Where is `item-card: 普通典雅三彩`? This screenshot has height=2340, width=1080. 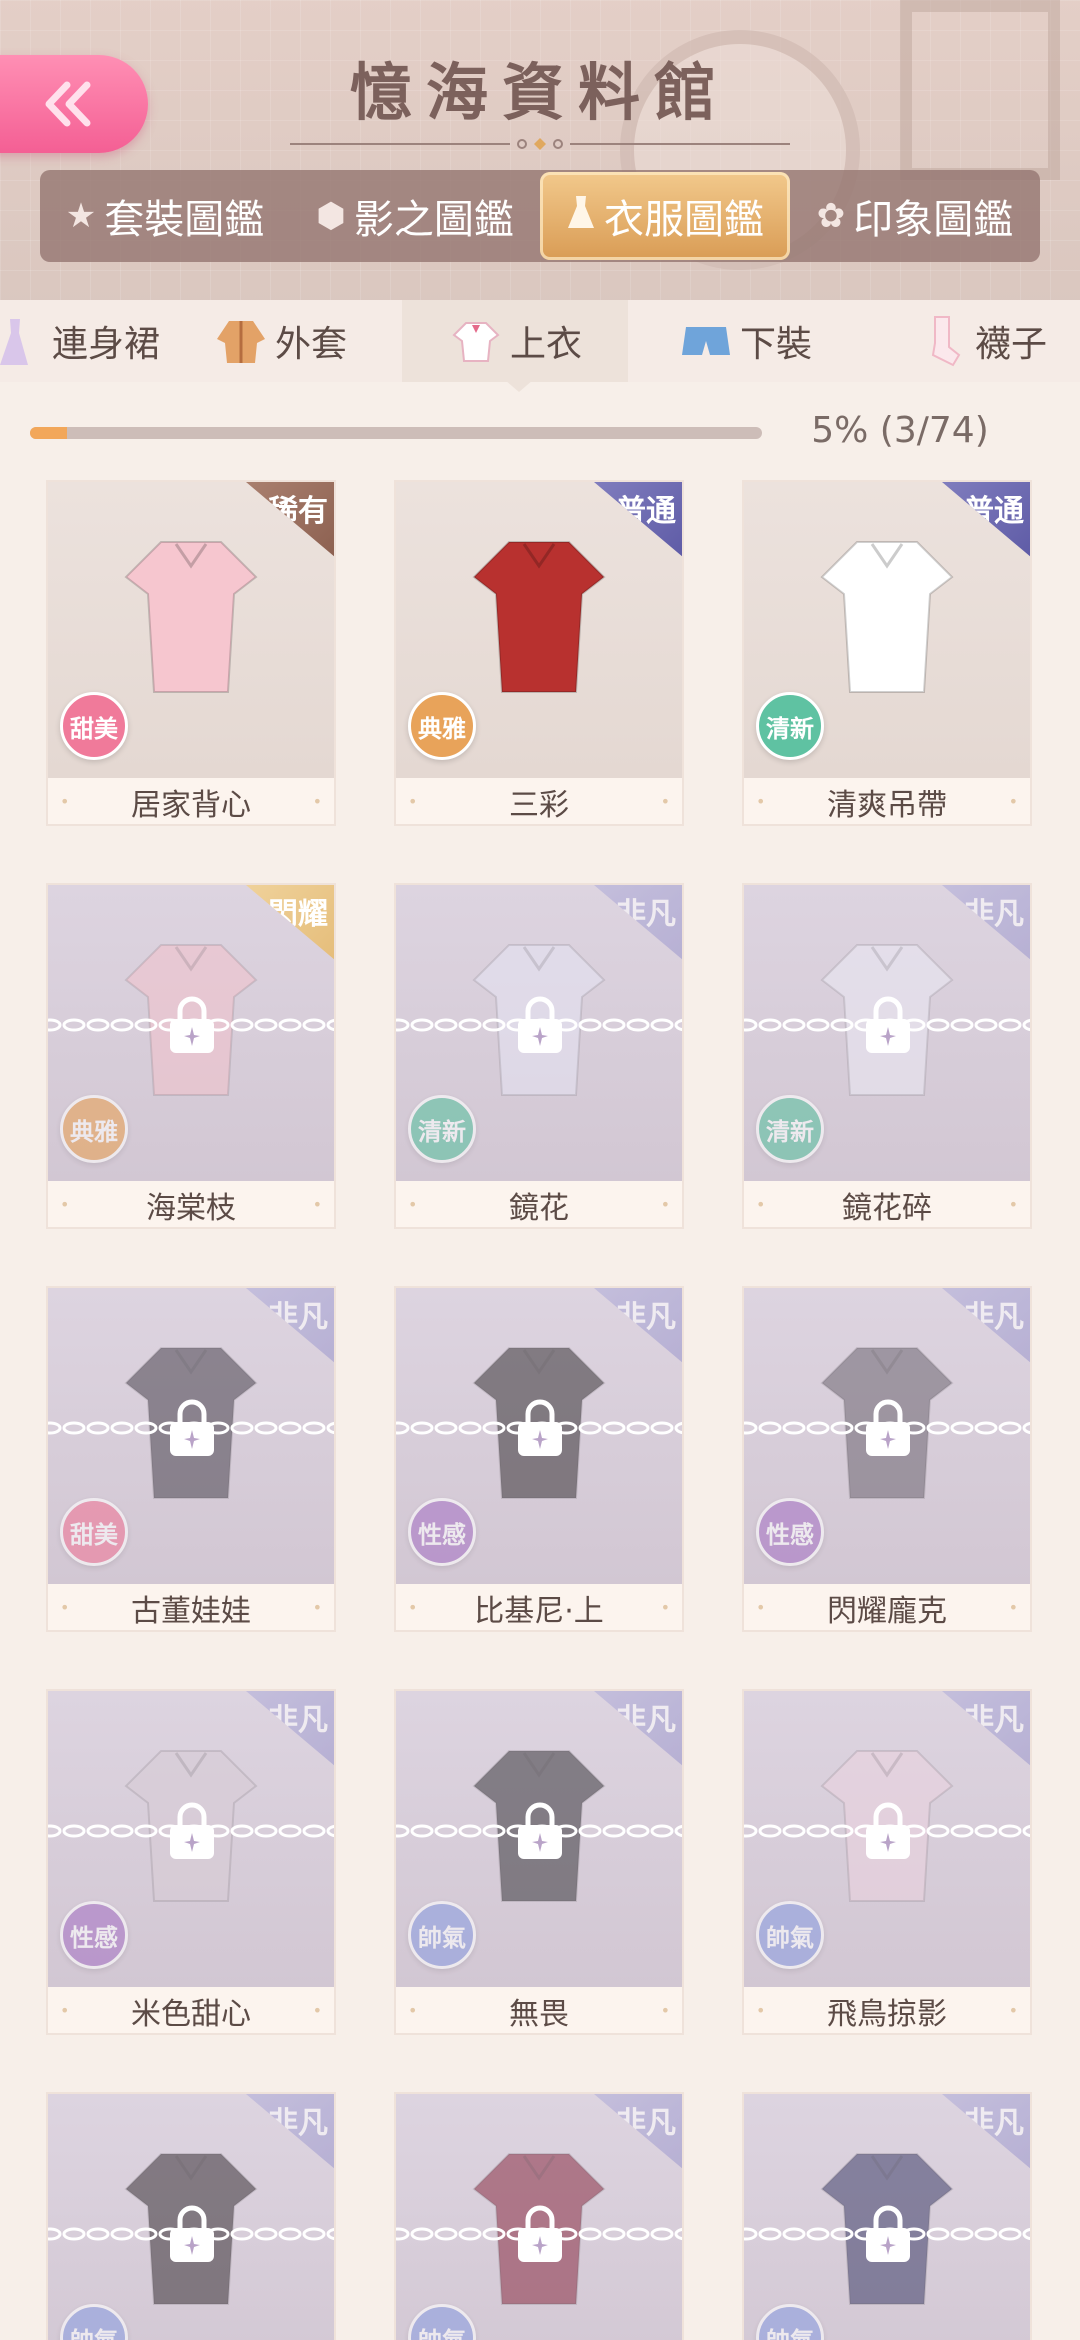
item-card: 普通典雅三彩 is located at coordinates (539, 653).